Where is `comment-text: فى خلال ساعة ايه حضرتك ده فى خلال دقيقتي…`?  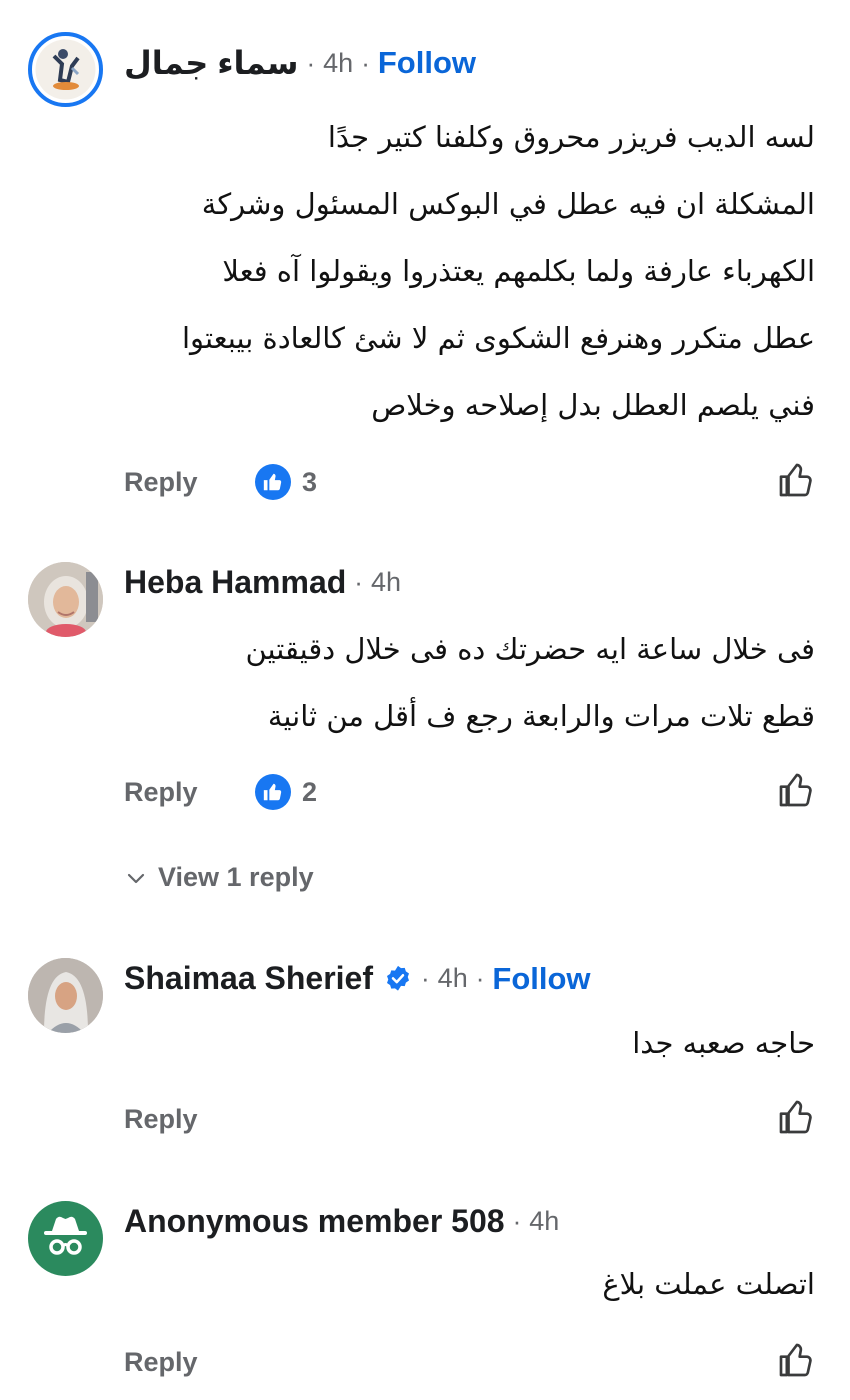 comment-text: فى خلال ساعة ايه حضرتك ده فى خلال دقيقتي… is located at coordinates (467, 683).